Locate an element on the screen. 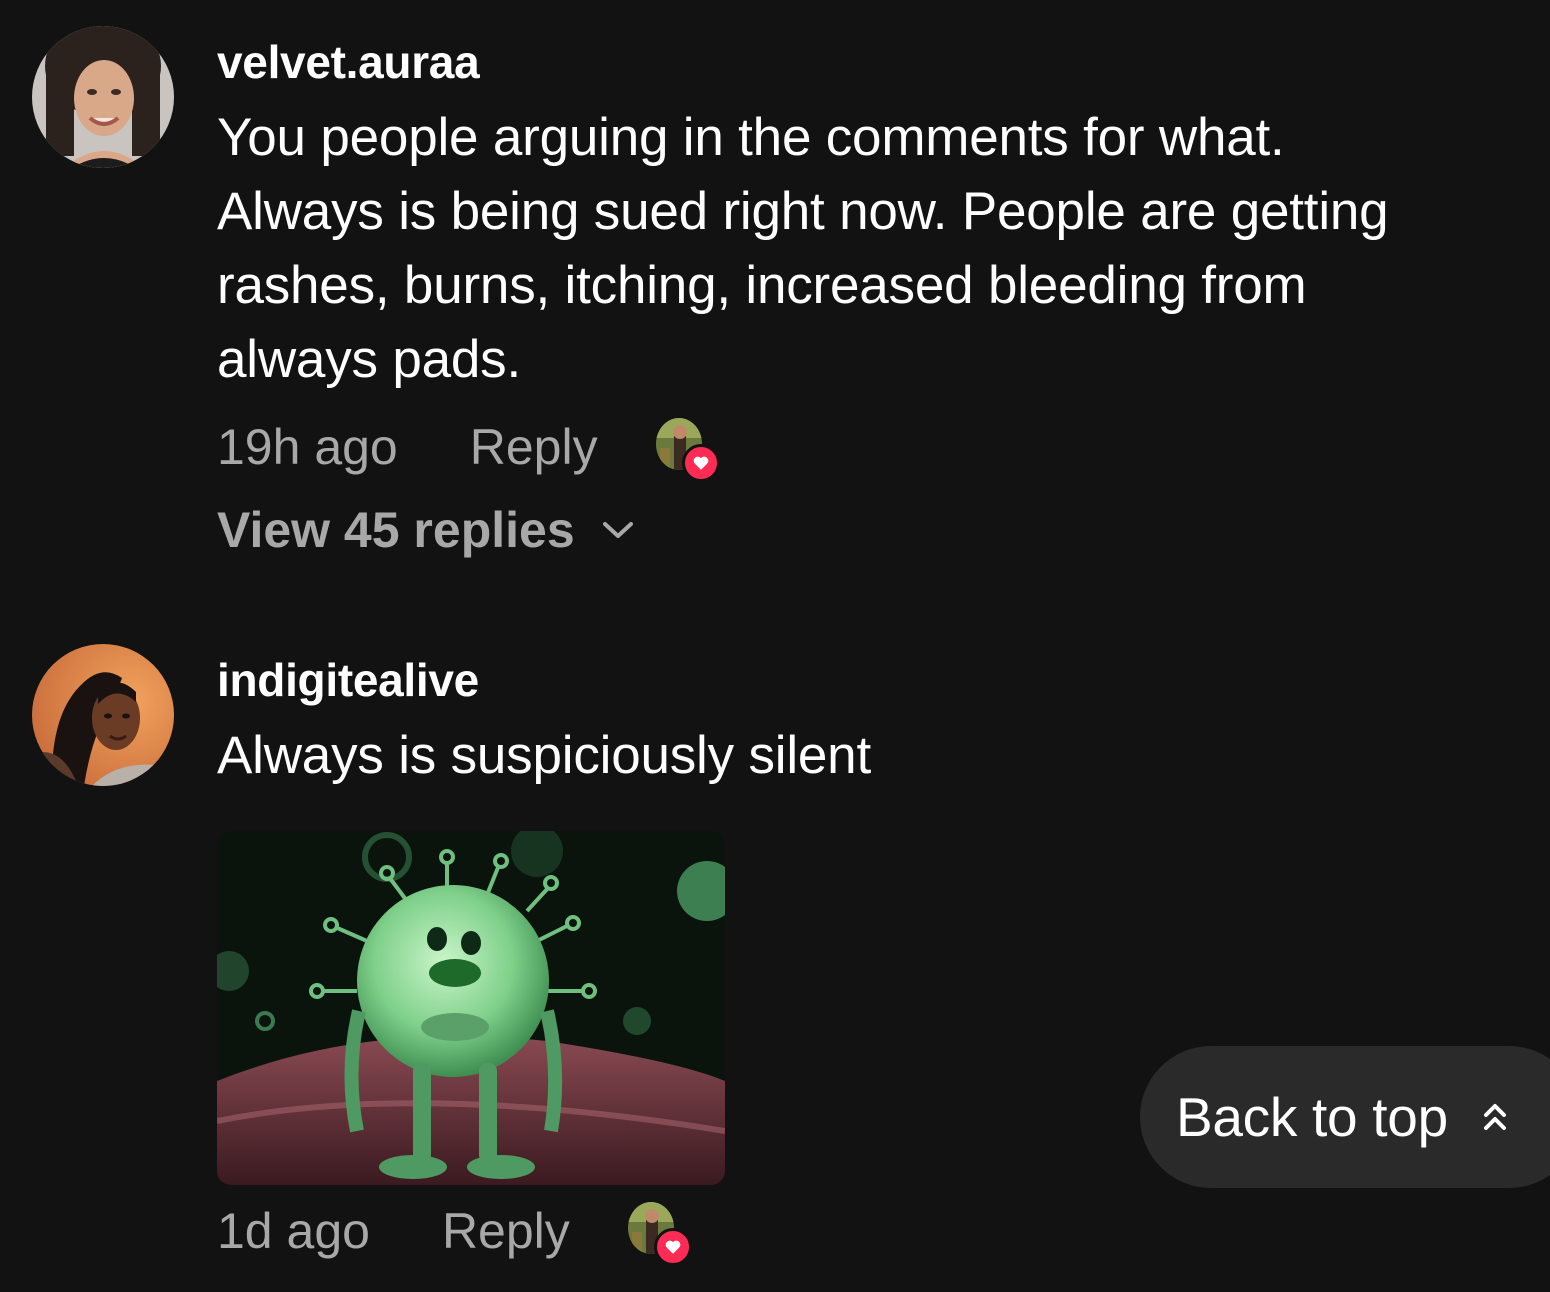 The width and height of the screenshot is (1550, 1292). comment-gif-attachment is located at coordinates (471, 1008).